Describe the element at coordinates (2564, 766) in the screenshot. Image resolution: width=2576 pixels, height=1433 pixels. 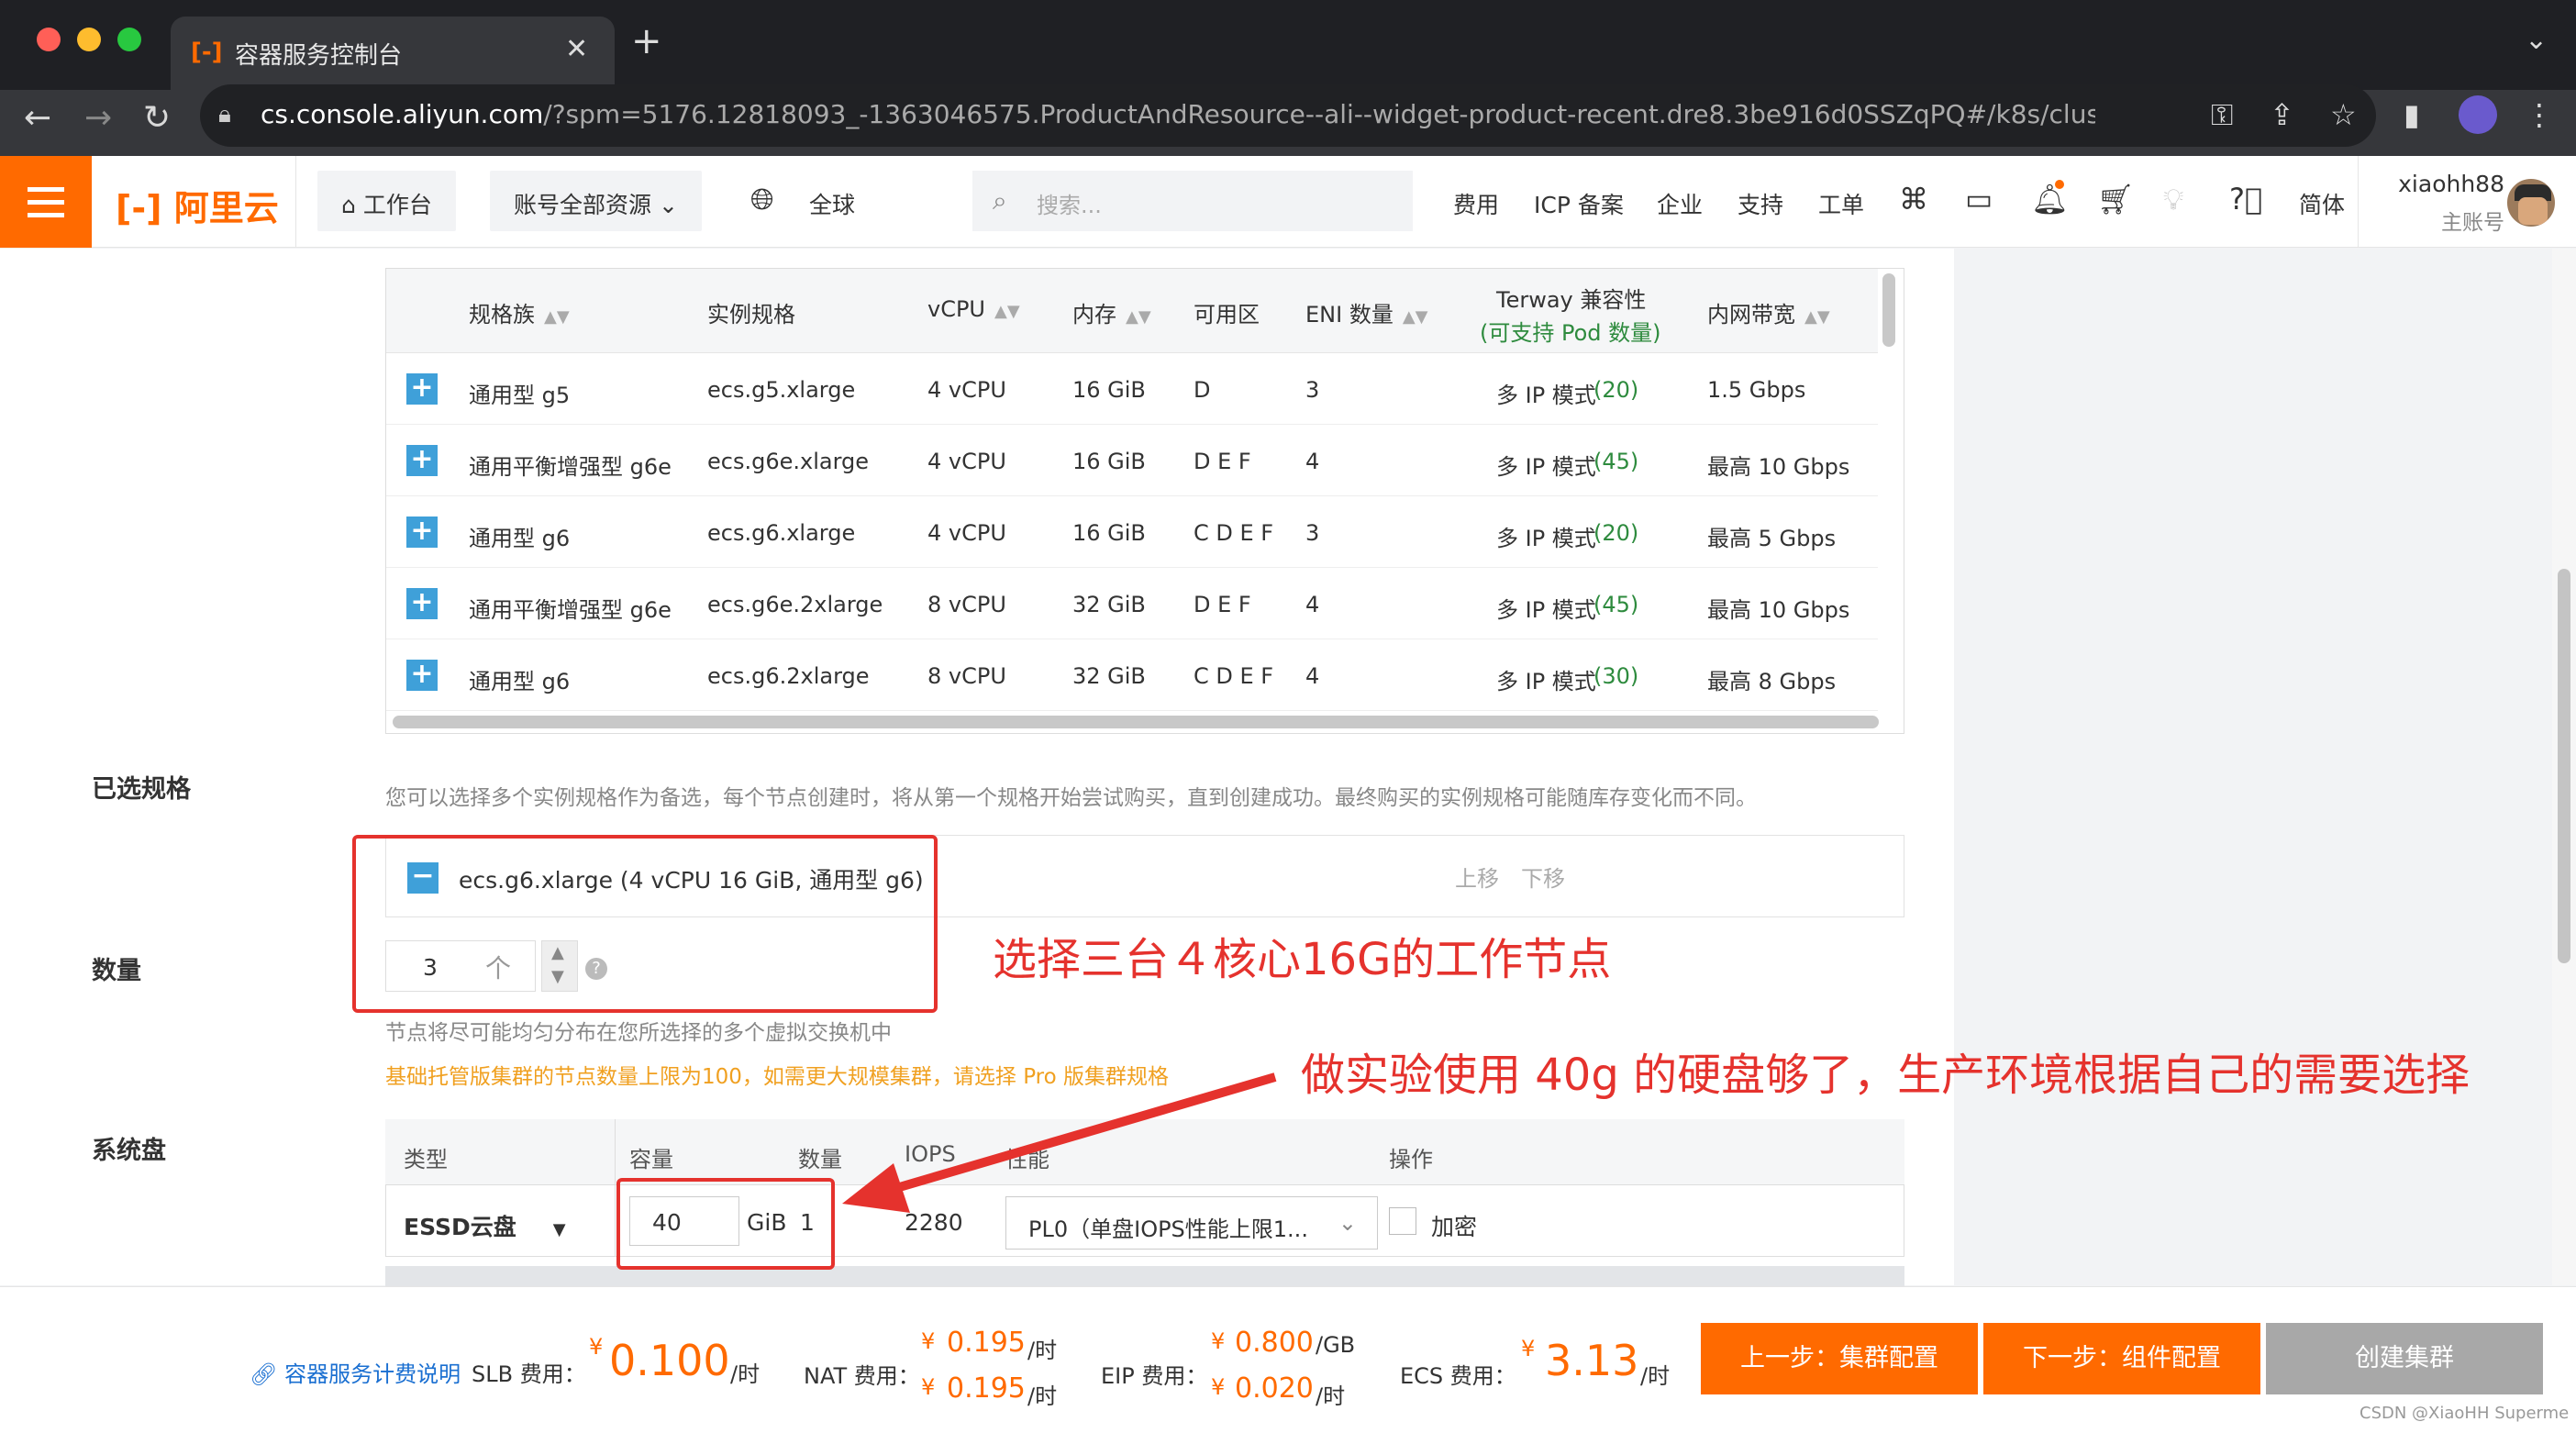
I see `page-scrollbar-thumb` at that location.